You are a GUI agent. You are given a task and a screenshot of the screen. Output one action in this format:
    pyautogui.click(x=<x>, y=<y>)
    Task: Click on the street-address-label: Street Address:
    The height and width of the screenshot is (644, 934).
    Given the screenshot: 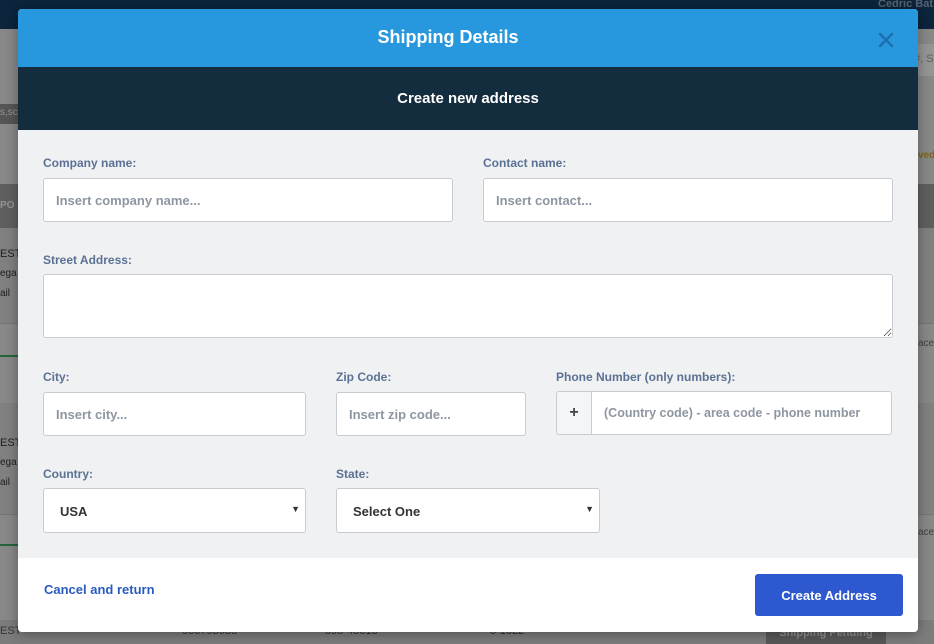 What is the action you would take?
    pyautogui.click(x=87, y=260)
    